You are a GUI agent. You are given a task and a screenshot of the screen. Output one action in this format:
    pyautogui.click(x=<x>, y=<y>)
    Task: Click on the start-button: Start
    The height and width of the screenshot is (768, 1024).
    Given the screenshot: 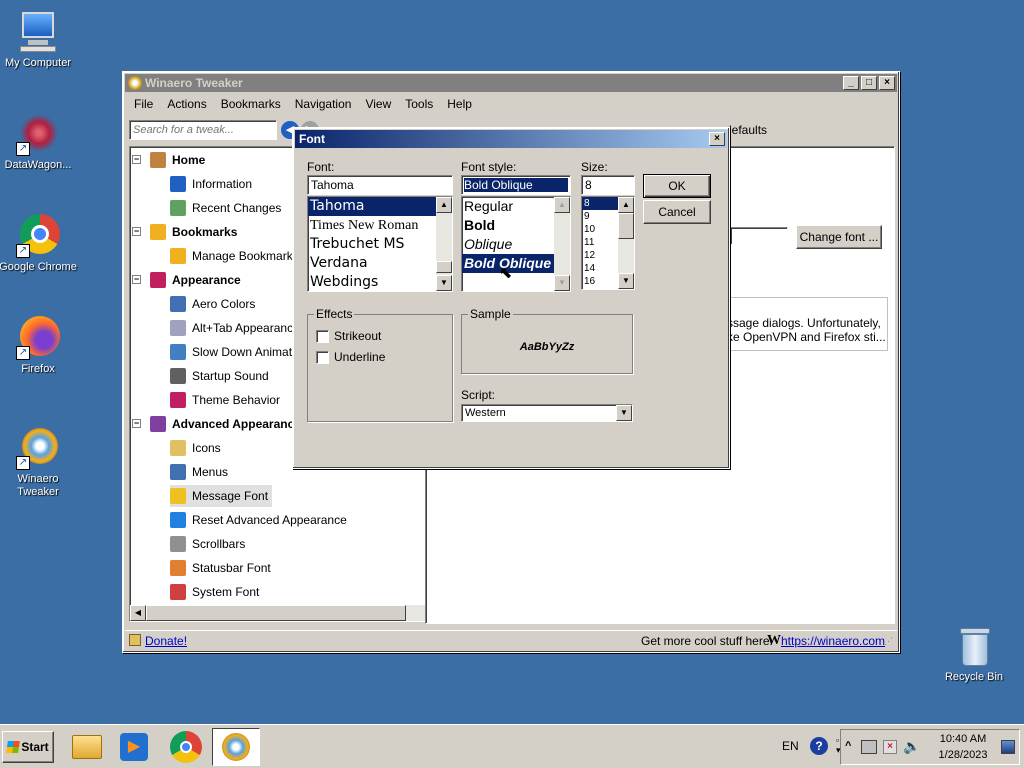 What is the action you would take?
    pyautogui.click(x=28, y=747)
    